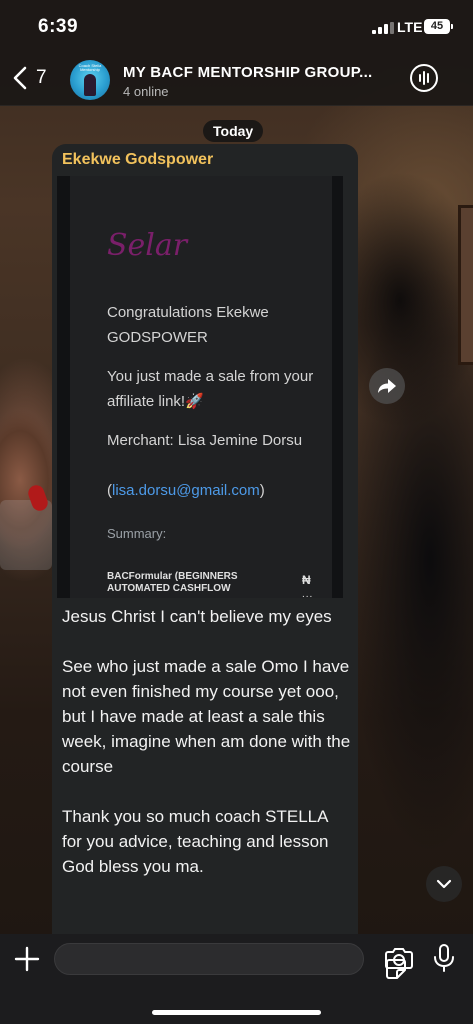  What do you see at coordinates (90, 67) in the screenshot?
I see `avatar-text: Coach Stella Mentorship` at bounding box center [90, 67].